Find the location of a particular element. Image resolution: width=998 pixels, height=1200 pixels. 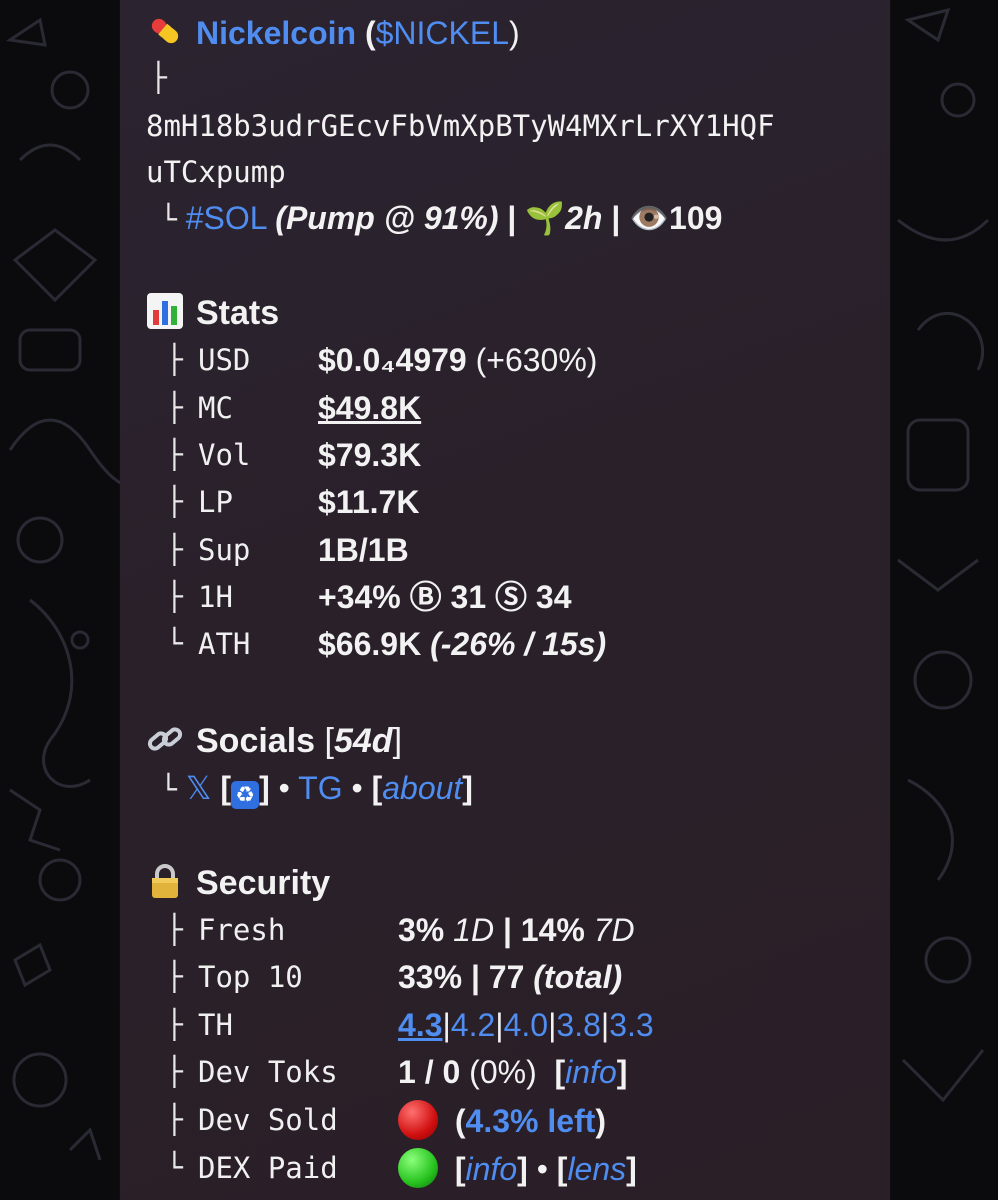

security-label: Top 10 is located at coordinates (250, 977).